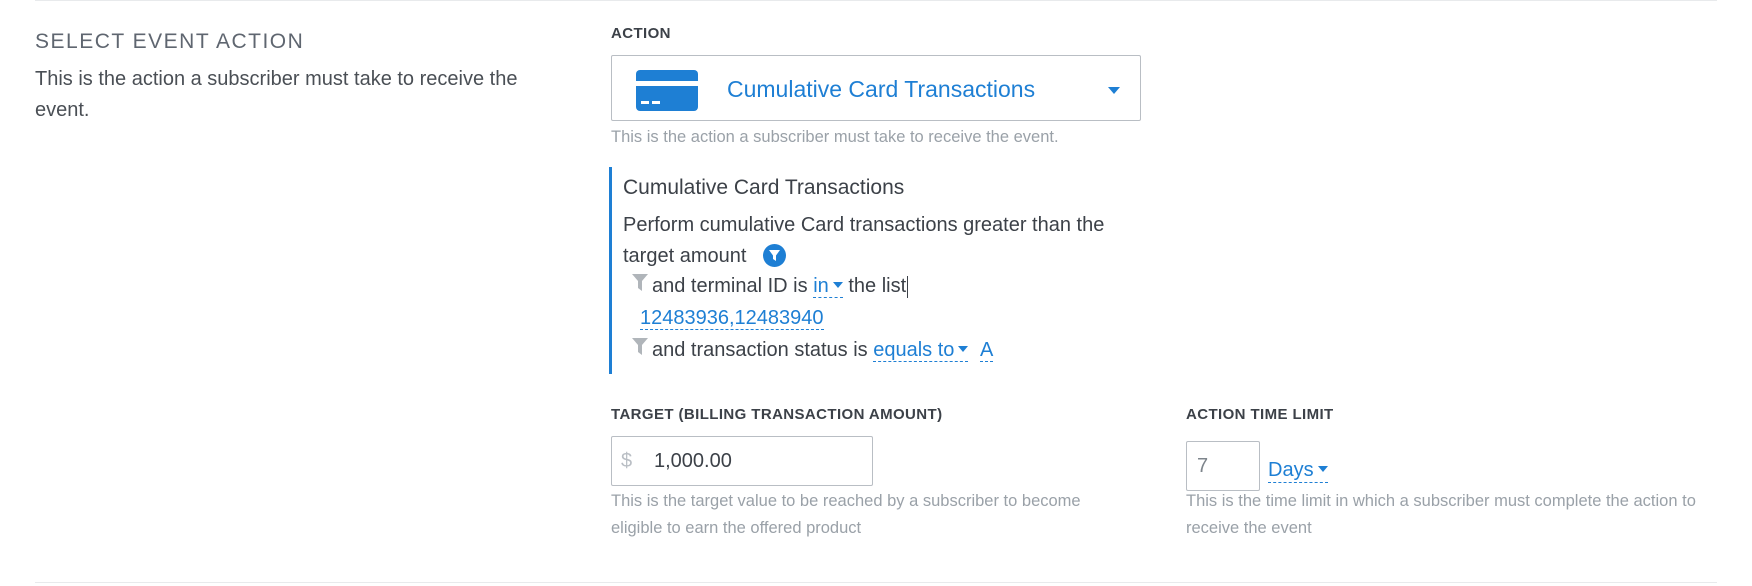 Image resolution: width=1752 pixels, height=586 pixels. What do you see at coordinates (986, 350) in the screenshot?
I see `status-value-link: A` at bounding box center [986, 350].